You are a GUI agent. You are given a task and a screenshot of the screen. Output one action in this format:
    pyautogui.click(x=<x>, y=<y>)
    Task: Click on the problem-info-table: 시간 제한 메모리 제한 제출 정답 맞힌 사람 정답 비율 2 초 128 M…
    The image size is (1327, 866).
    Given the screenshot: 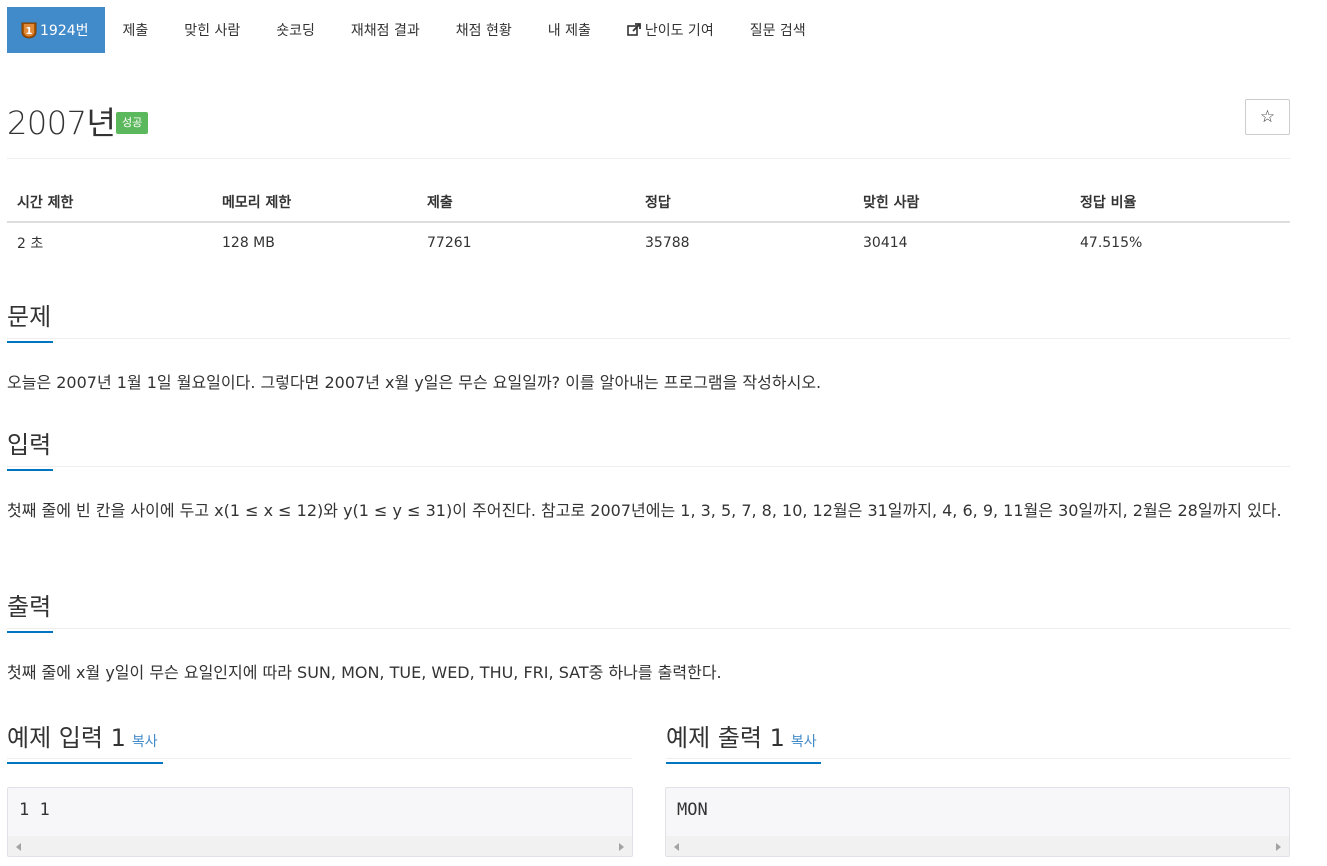 What is the action you would take?
    pyautogui.click(x=648, y=222)
    